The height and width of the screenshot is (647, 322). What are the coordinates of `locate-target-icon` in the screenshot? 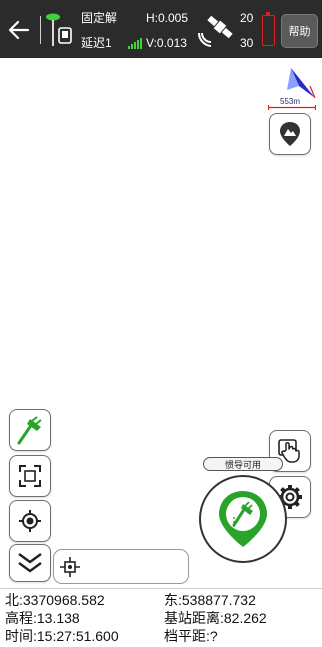 It's located at (30, 521).